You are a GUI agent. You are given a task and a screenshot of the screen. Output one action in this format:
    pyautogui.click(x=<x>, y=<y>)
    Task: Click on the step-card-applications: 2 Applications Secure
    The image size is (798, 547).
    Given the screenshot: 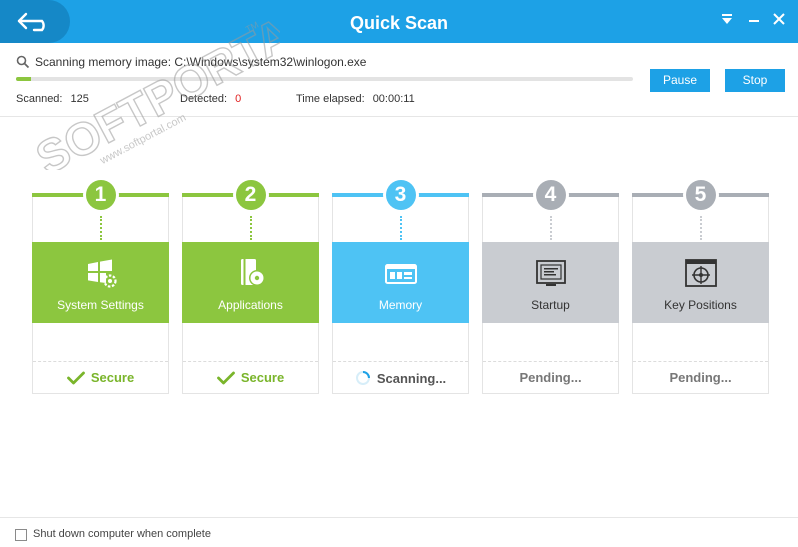 What is the action you would take?
    pyautogui.click(x=250, y=285)
    